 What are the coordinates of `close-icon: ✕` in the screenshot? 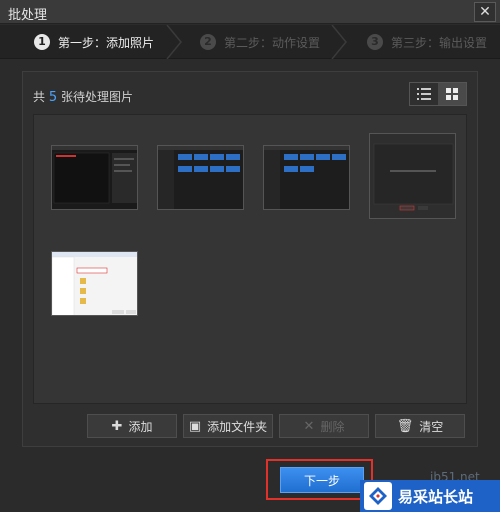 It's located at (485, 12).